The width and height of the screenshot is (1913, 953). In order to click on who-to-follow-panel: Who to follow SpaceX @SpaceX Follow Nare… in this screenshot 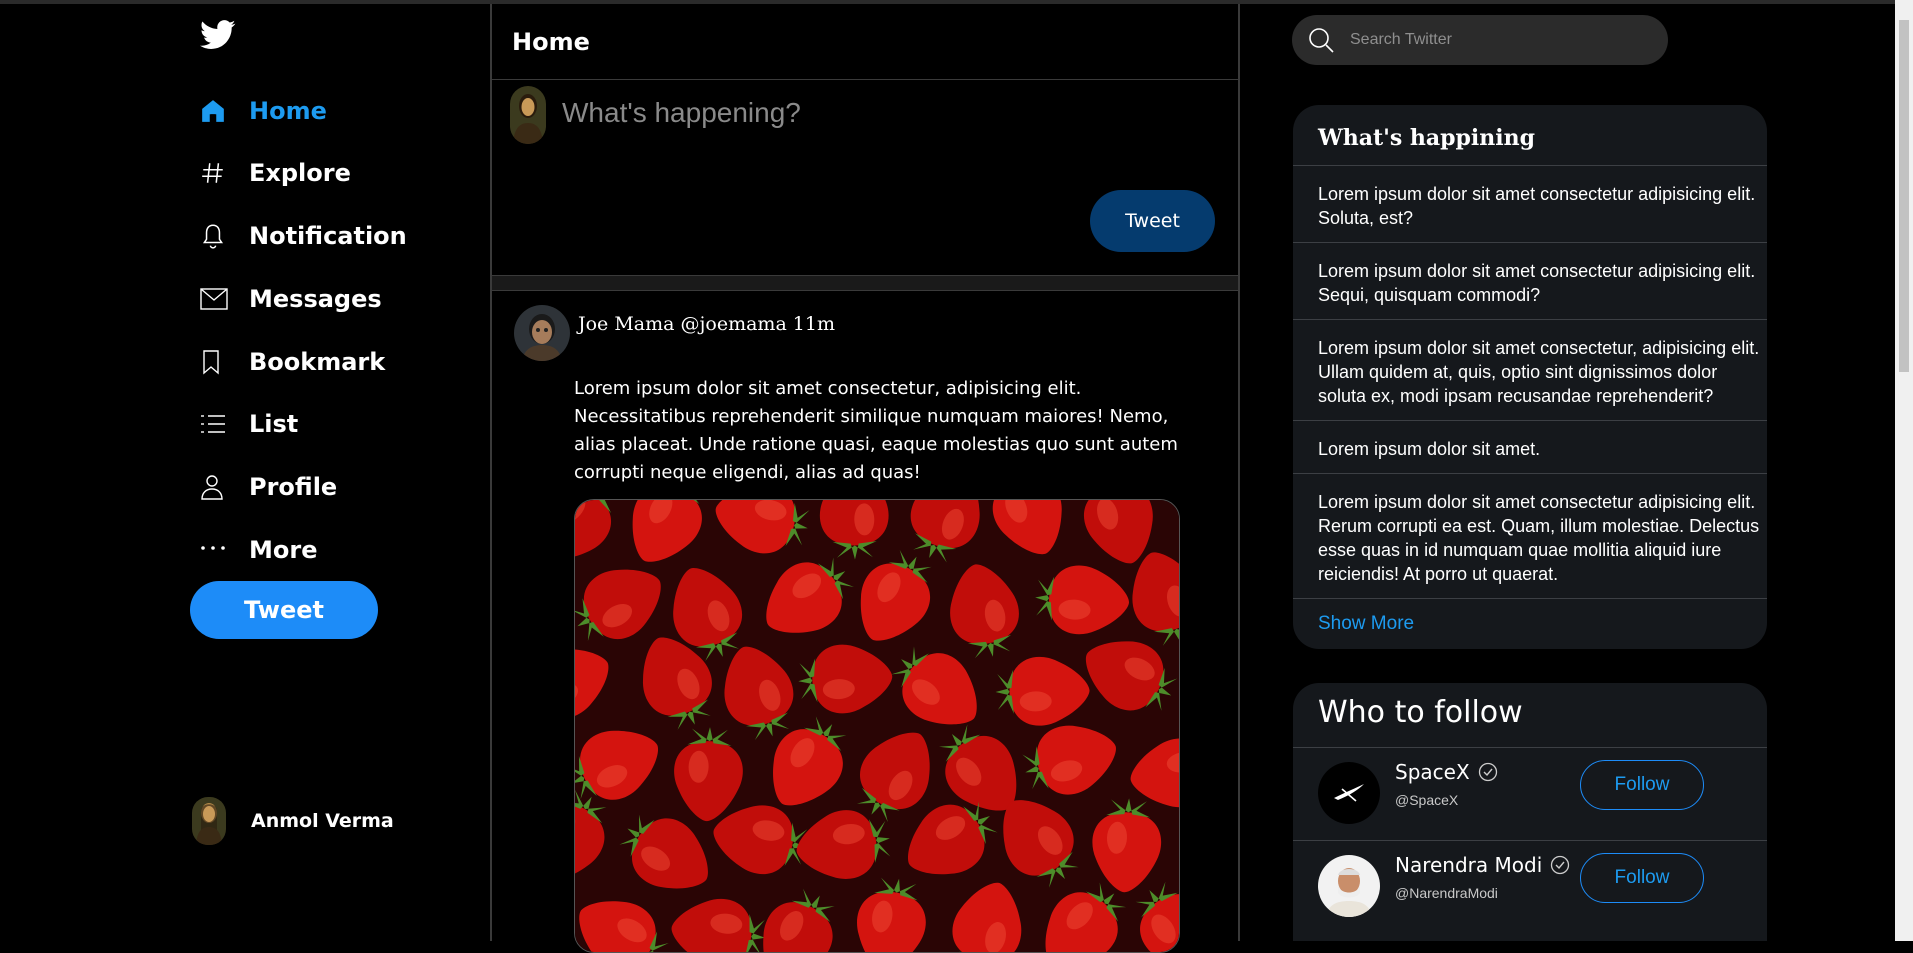, I will do `click(1530, 812)`.